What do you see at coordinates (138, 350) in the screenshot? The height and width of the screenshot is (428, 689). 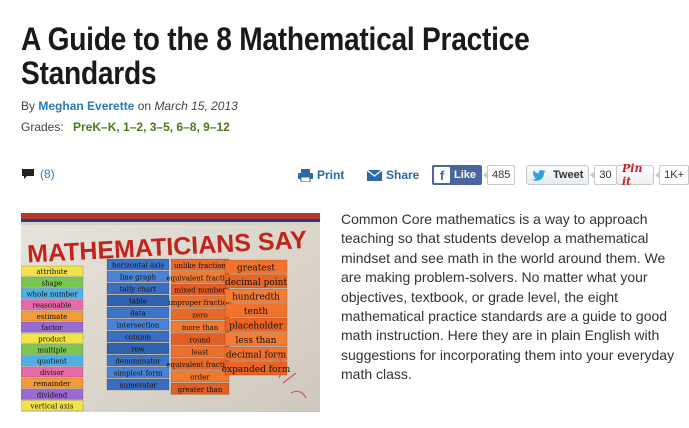 I see `word-card-label: row` at bounding box center [138, 350].